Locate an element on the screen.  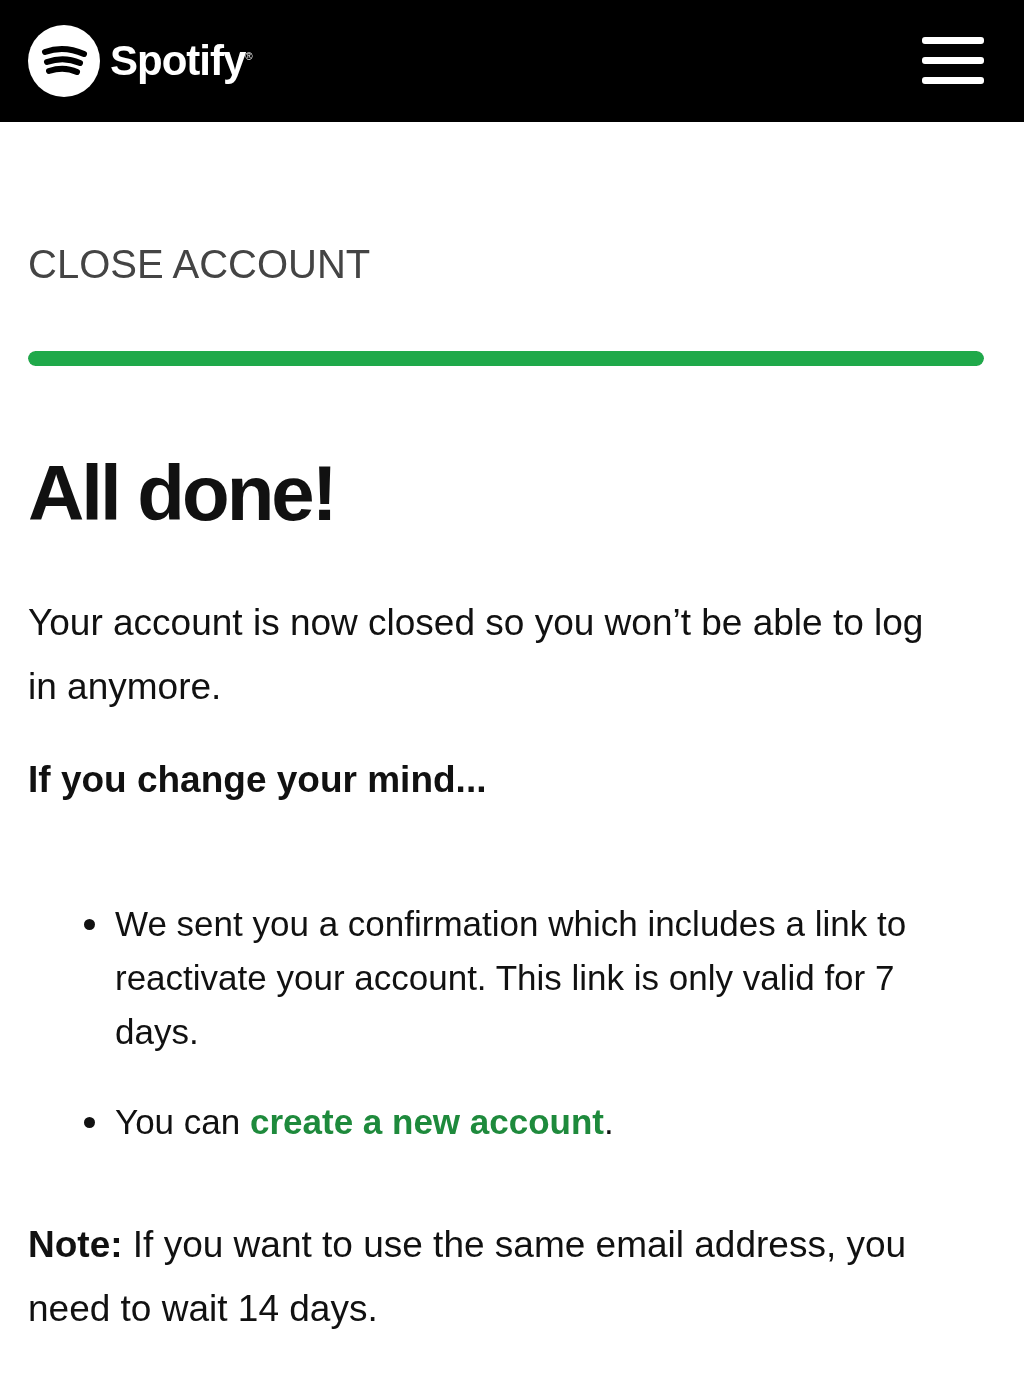
bullet-text: You can create a new account. is located at coordinates (364, 1122).